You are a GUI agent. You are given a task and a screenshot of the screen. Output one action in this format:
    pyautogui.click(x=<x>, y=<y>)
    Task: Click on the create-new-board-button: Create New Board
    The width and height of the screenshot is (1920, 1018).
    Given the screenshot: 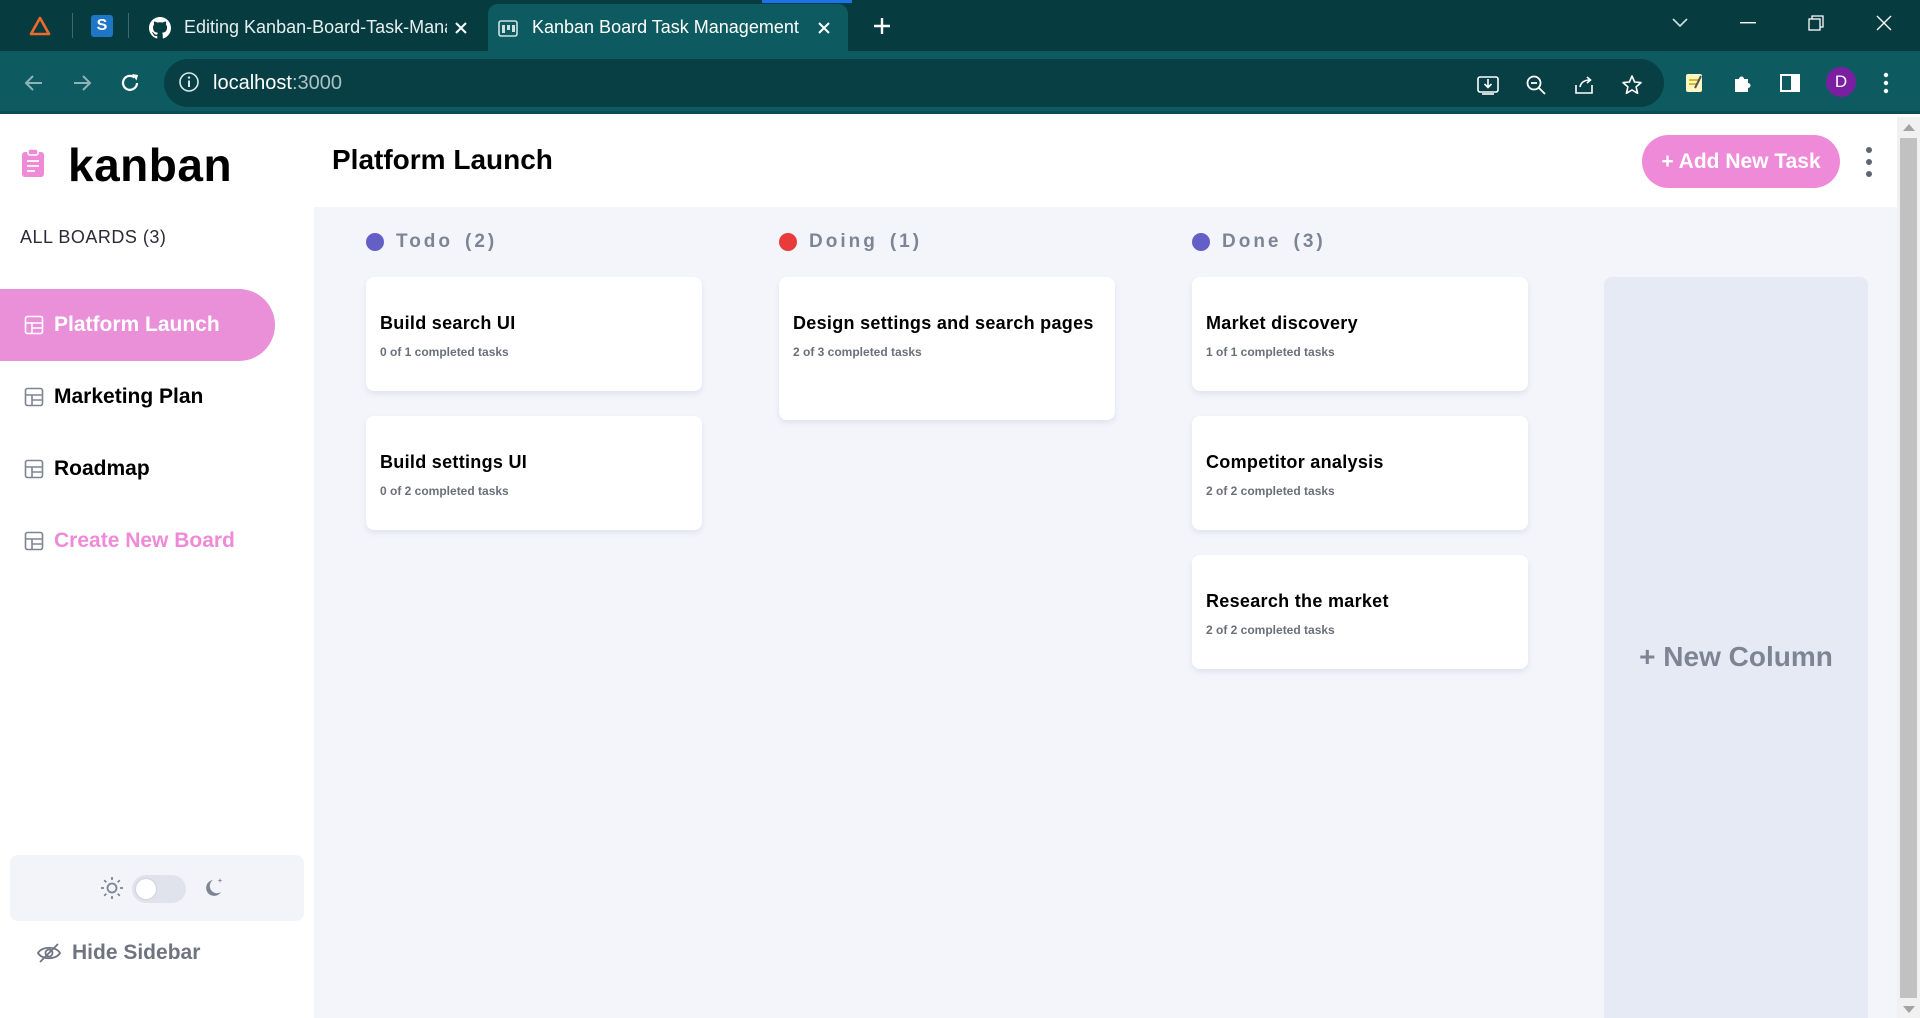 What is the action you would take?
    pyautogui.click(x=137, y=541)
    